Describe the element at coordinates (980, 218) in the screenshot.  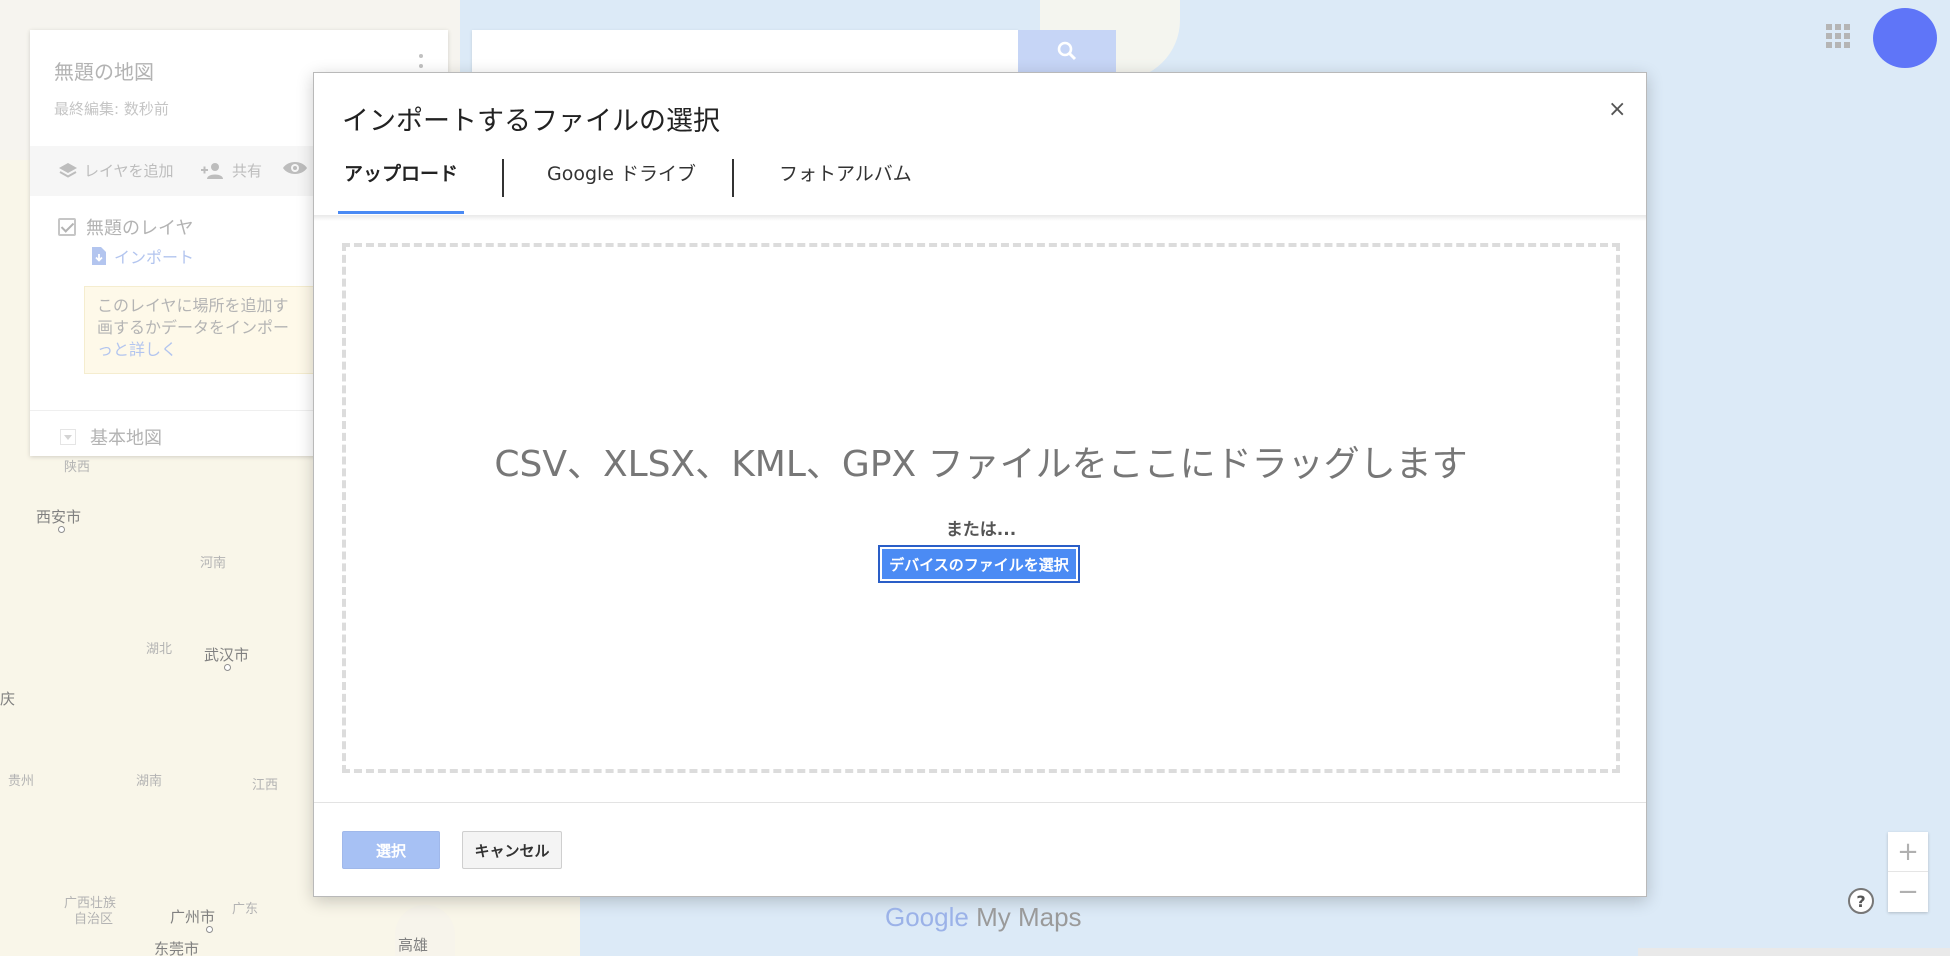
I see `tabs-divider` at that location.